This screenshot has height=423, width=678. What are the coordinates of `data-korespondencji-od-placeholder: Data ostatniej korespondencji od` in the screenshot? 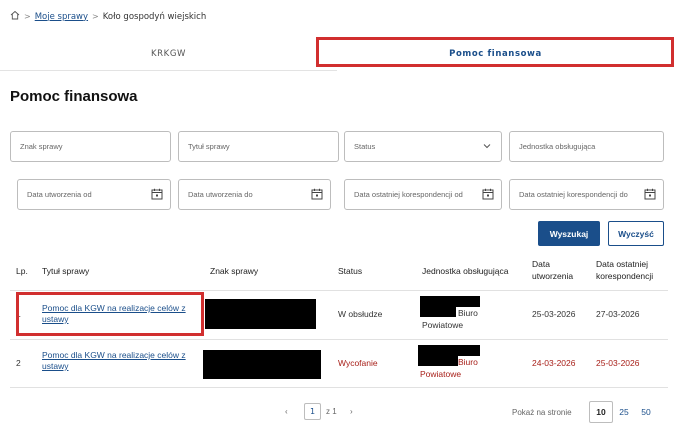 It's located at (408, 194).